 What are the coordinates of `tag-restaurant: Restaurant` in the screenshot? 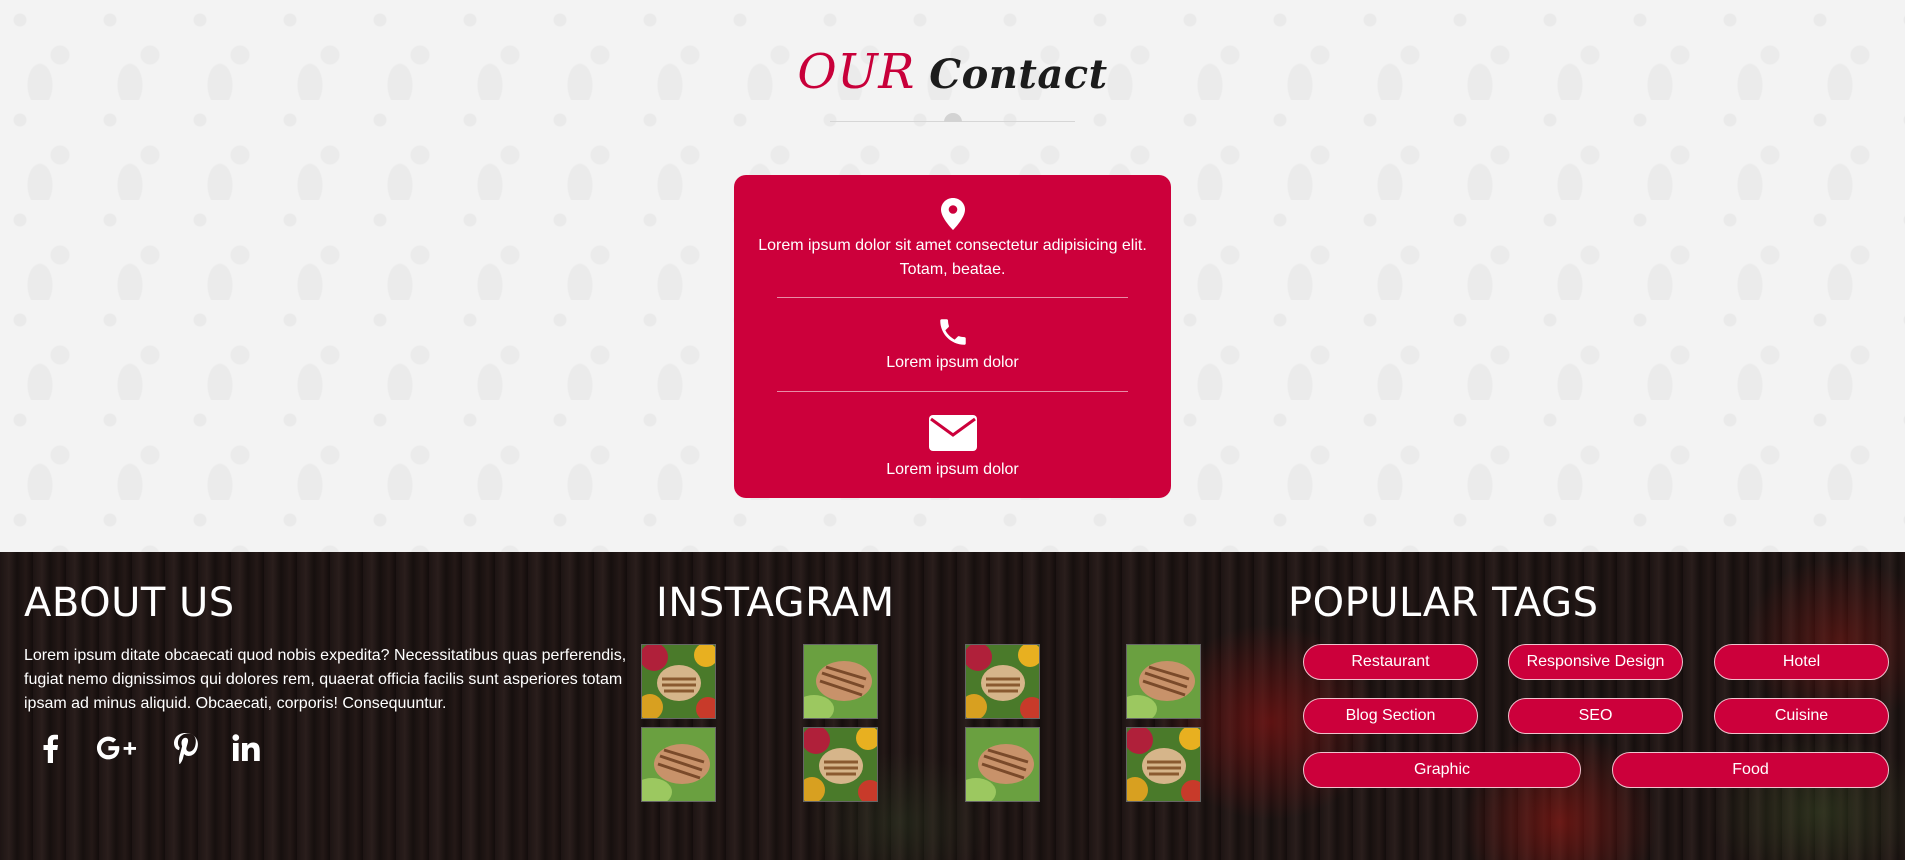 It's located at (1390, 662).